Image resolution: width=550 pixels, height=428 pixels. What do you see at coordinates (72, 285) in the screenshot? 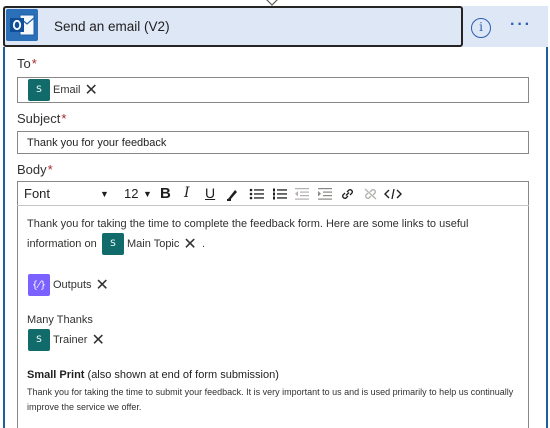
I see `token-label: Outputs` at bounding box center [72, 285].